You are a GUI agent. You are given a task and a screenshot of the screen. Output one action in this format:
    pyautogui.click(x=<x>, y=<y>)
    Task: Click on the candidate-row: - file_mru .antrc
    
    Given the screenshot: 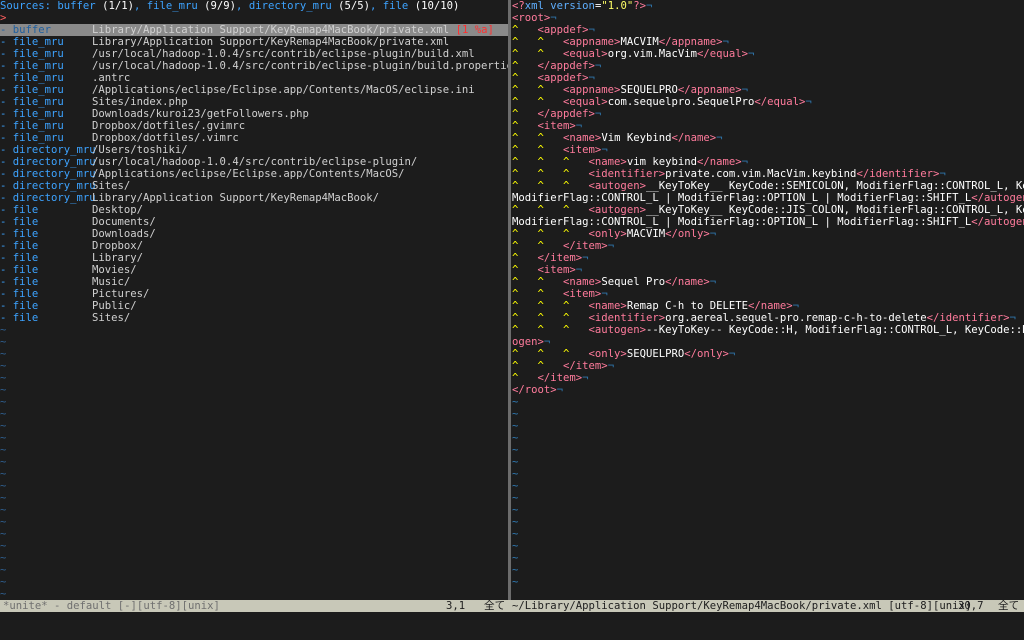 What is the action you would take?
    pyautogui.click(x=254, y=78)
    